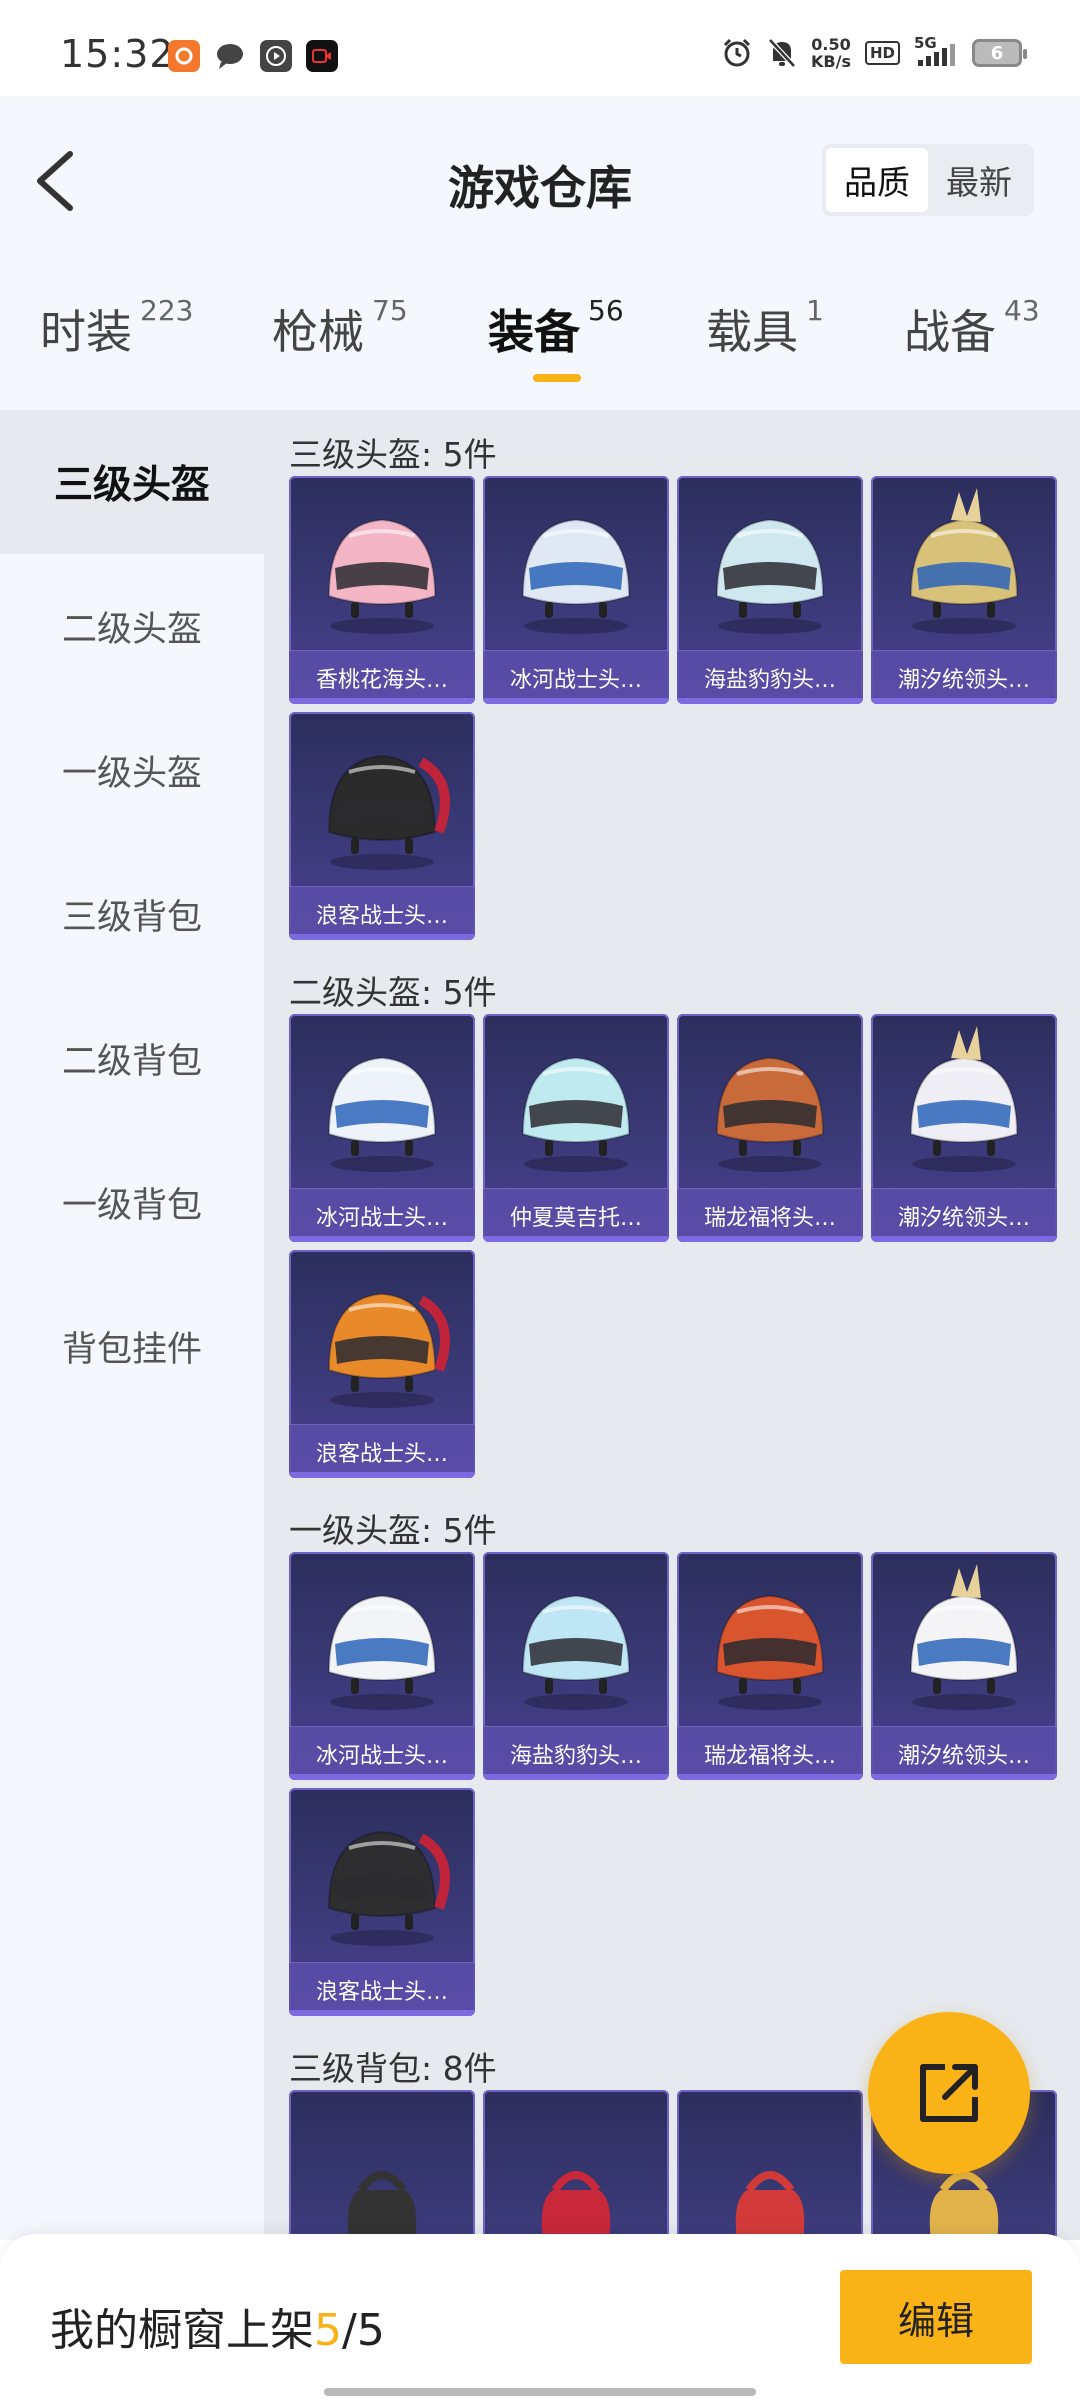  Describe the element at coordinates (132, 482) in the screenshot. I see `sidebar-item-level3-helmet: 三级头盔` at that location.